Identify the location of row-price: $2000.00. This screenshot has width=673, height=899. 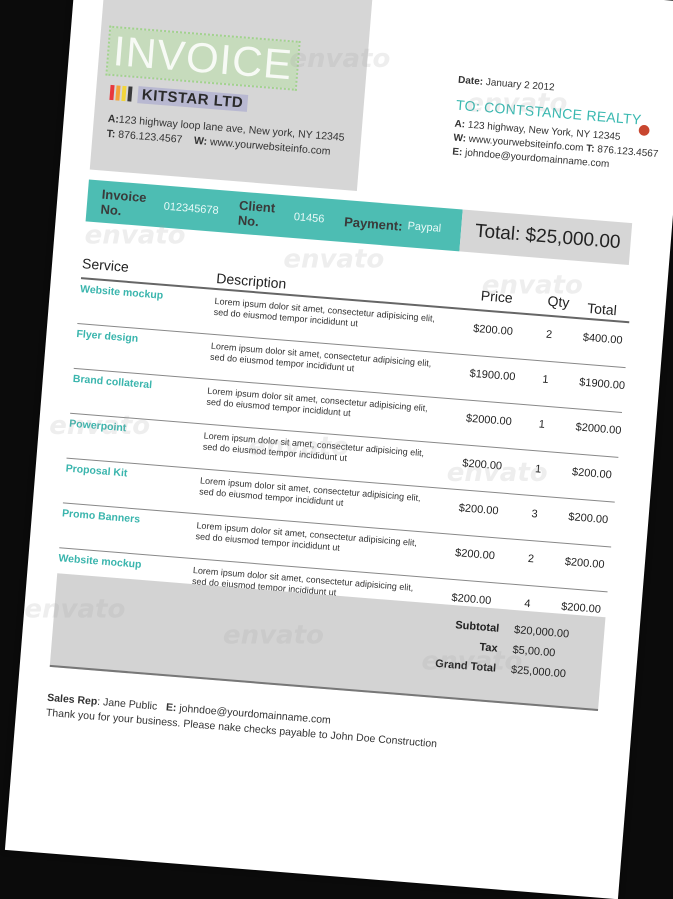
(489, 420).